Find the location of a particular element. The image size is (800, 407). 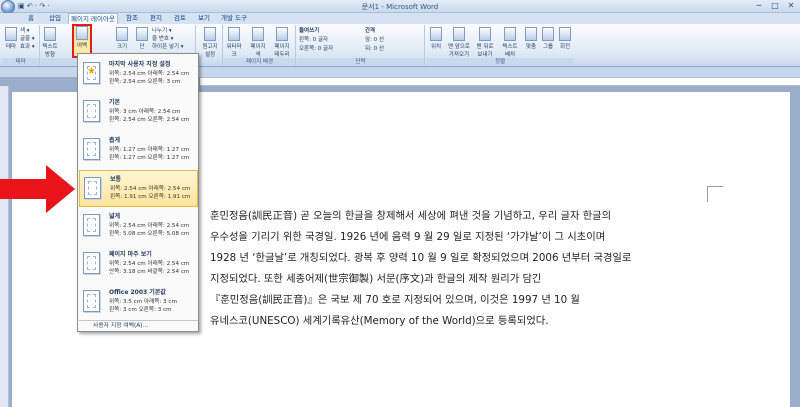

rotate-label: 회전 is located at coordinates (565, 47).